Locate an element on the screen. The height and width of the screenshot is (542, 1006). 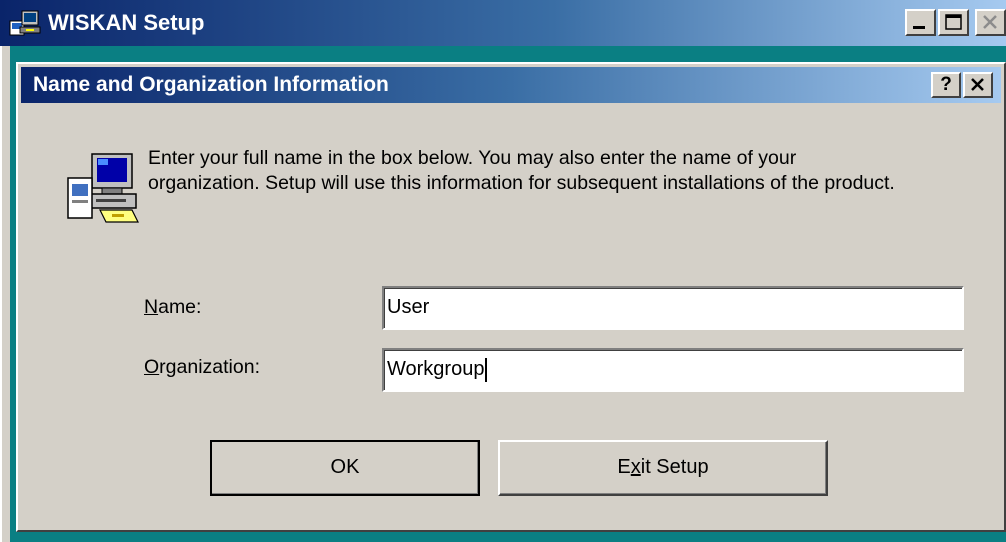
organization-field: Workgroup is located at coordinates (673, 370).